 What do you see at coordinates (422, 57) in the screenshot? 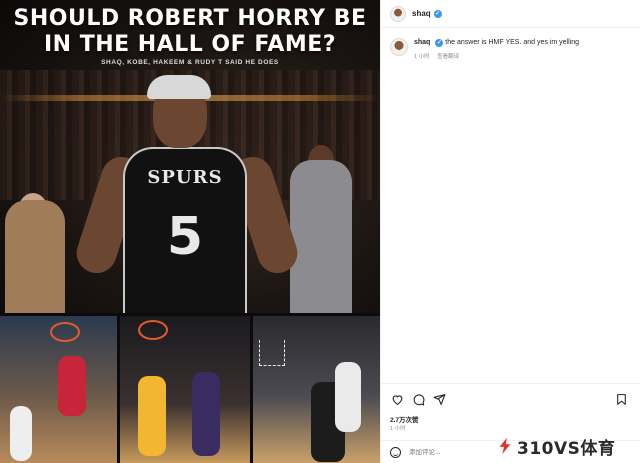
I see `caption-time: 1 小时` at bounding box center [422, 57].